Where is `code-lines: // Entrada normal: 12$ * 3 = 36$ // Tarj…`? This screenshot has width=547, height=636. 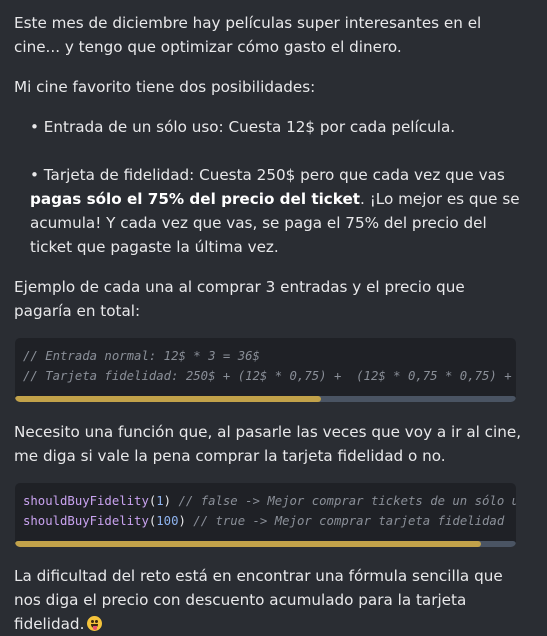 code-lines: // Entrada normal: 12$ * 3 = 36$ // Tarj… is located at coordinates (265, 365).